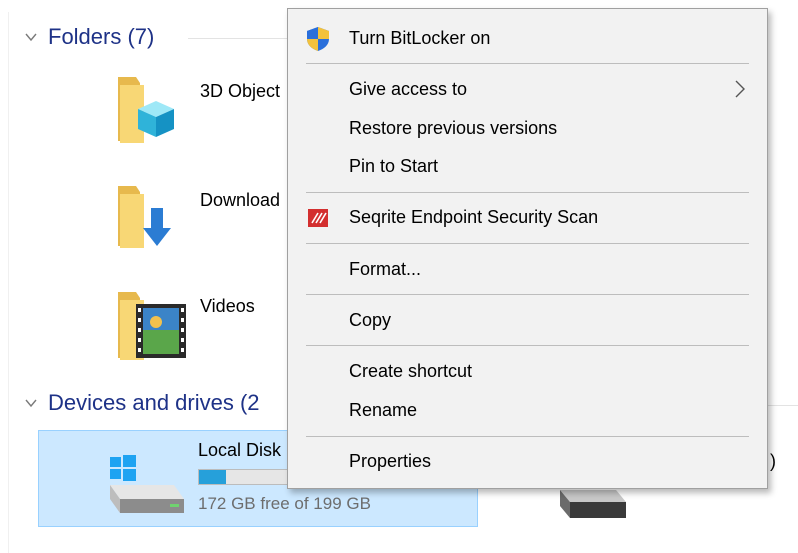  I want to click on menu-item-label: Pin to Start, so click(394, 165).